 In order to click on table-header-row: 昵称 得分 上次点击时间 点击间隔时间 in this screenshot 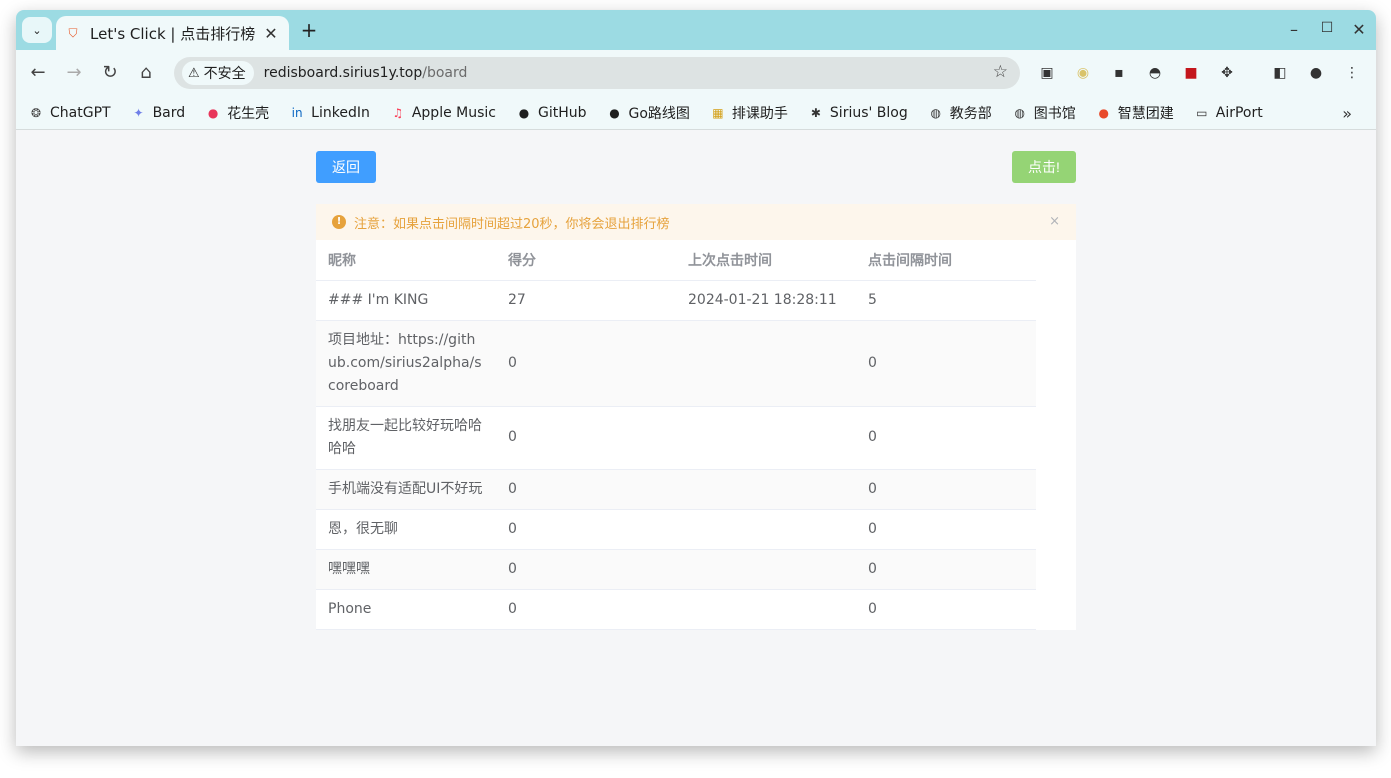, I will do `click(676, 260)`.